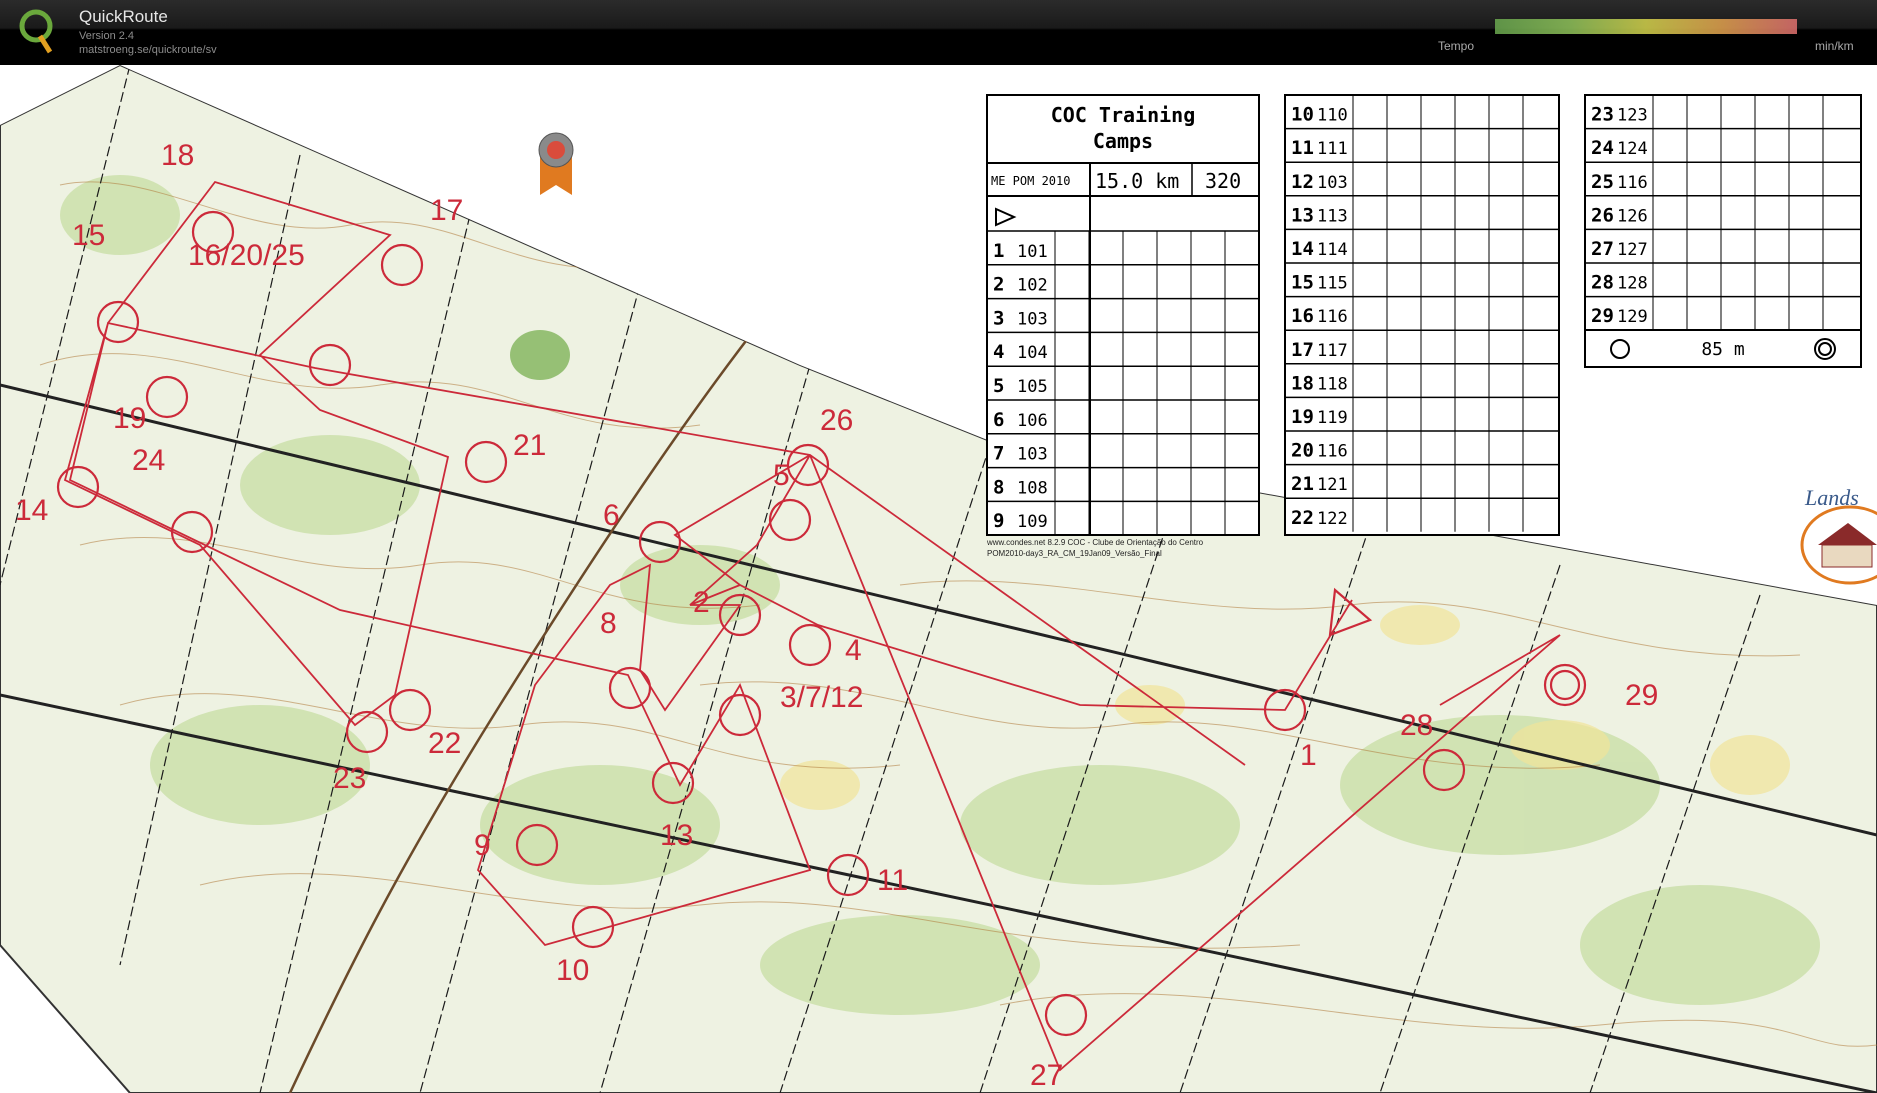 The width and height of the screenshot is (1877, 1093). What do you see at coordinates (1302, 215) in the screenshot?
I see `control-desc-number: 13` at bounding box center [1302, 215].